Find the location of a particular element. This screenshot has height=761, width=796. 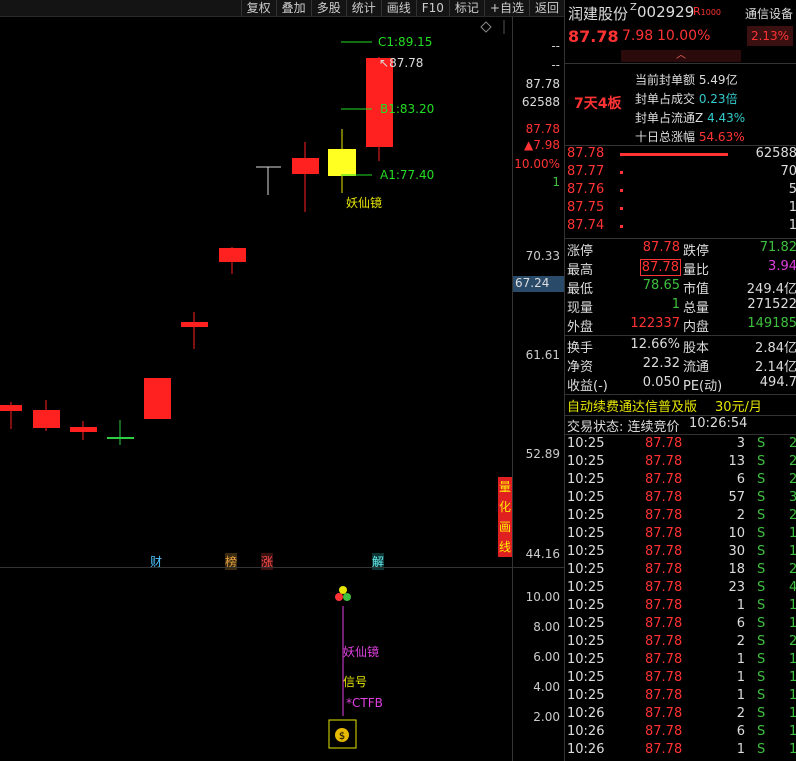

tick-row: 10:2587.783S2 is located at coordinates (681, 443).